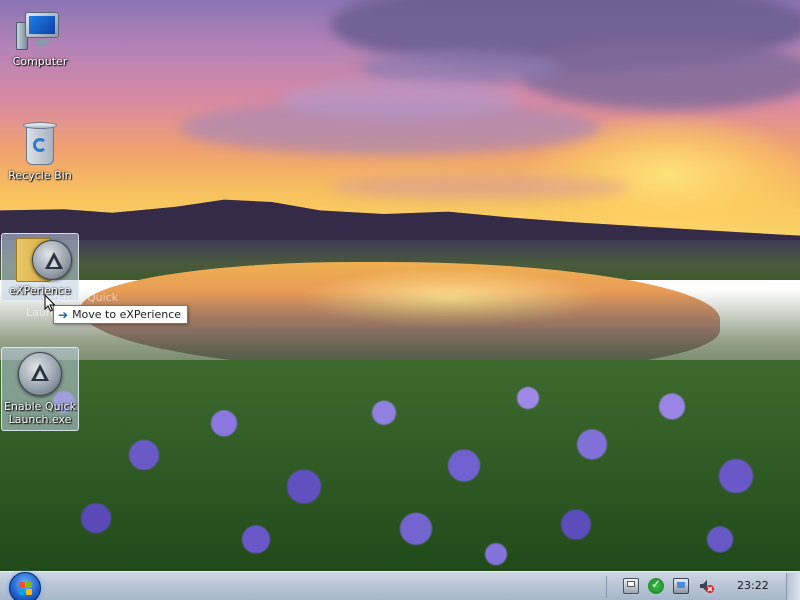 The width and height of the screenshot is (800, 600). What do you see at coordinates (26, 589) in the screenshot?
I see `windows-orb-icon` at bounding box center [26, 589].